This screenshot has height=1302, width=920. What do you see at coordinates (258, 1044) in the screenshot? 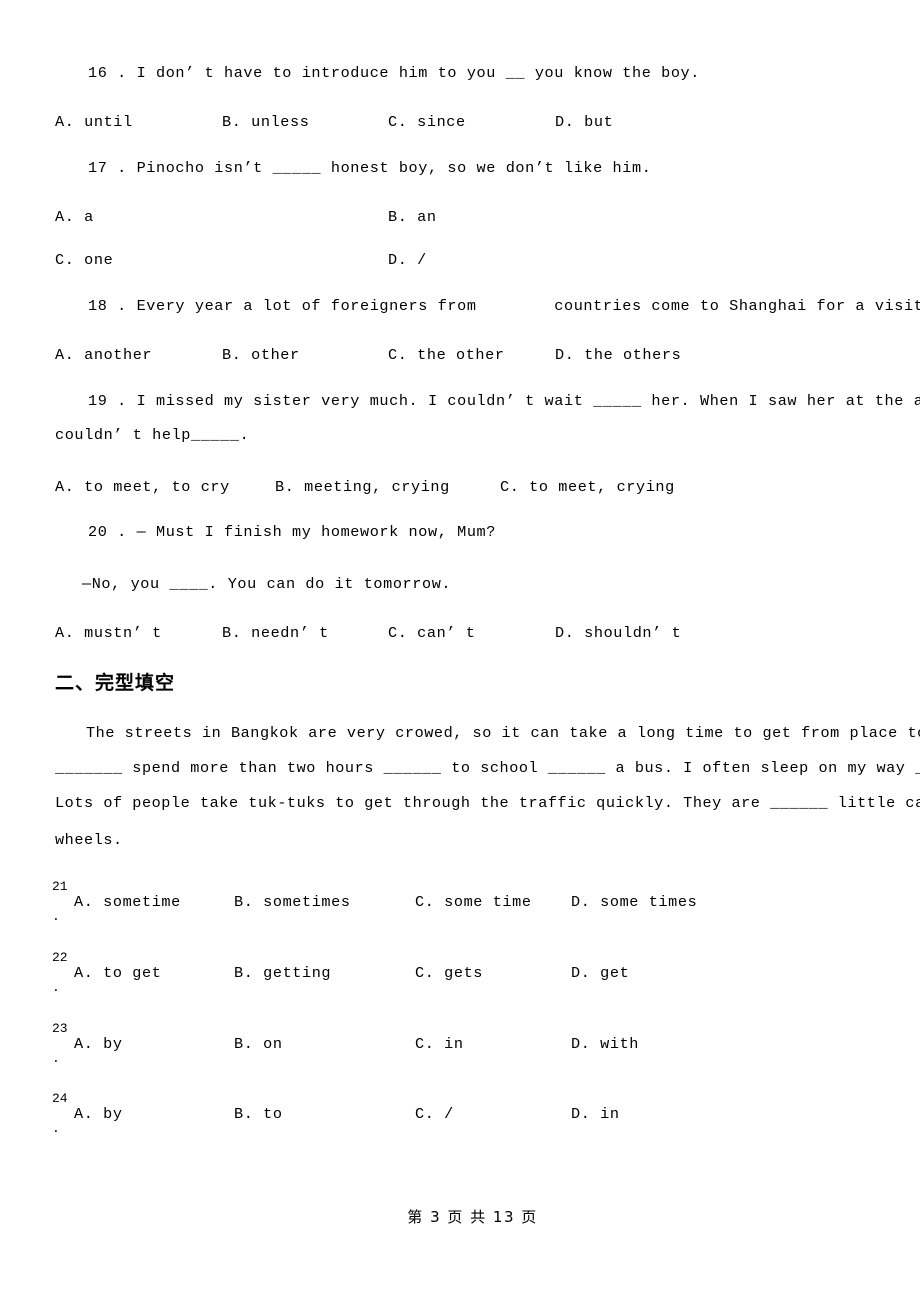
I see `cloze-23-option-b: B. on` at bounding box center [258, 1044].